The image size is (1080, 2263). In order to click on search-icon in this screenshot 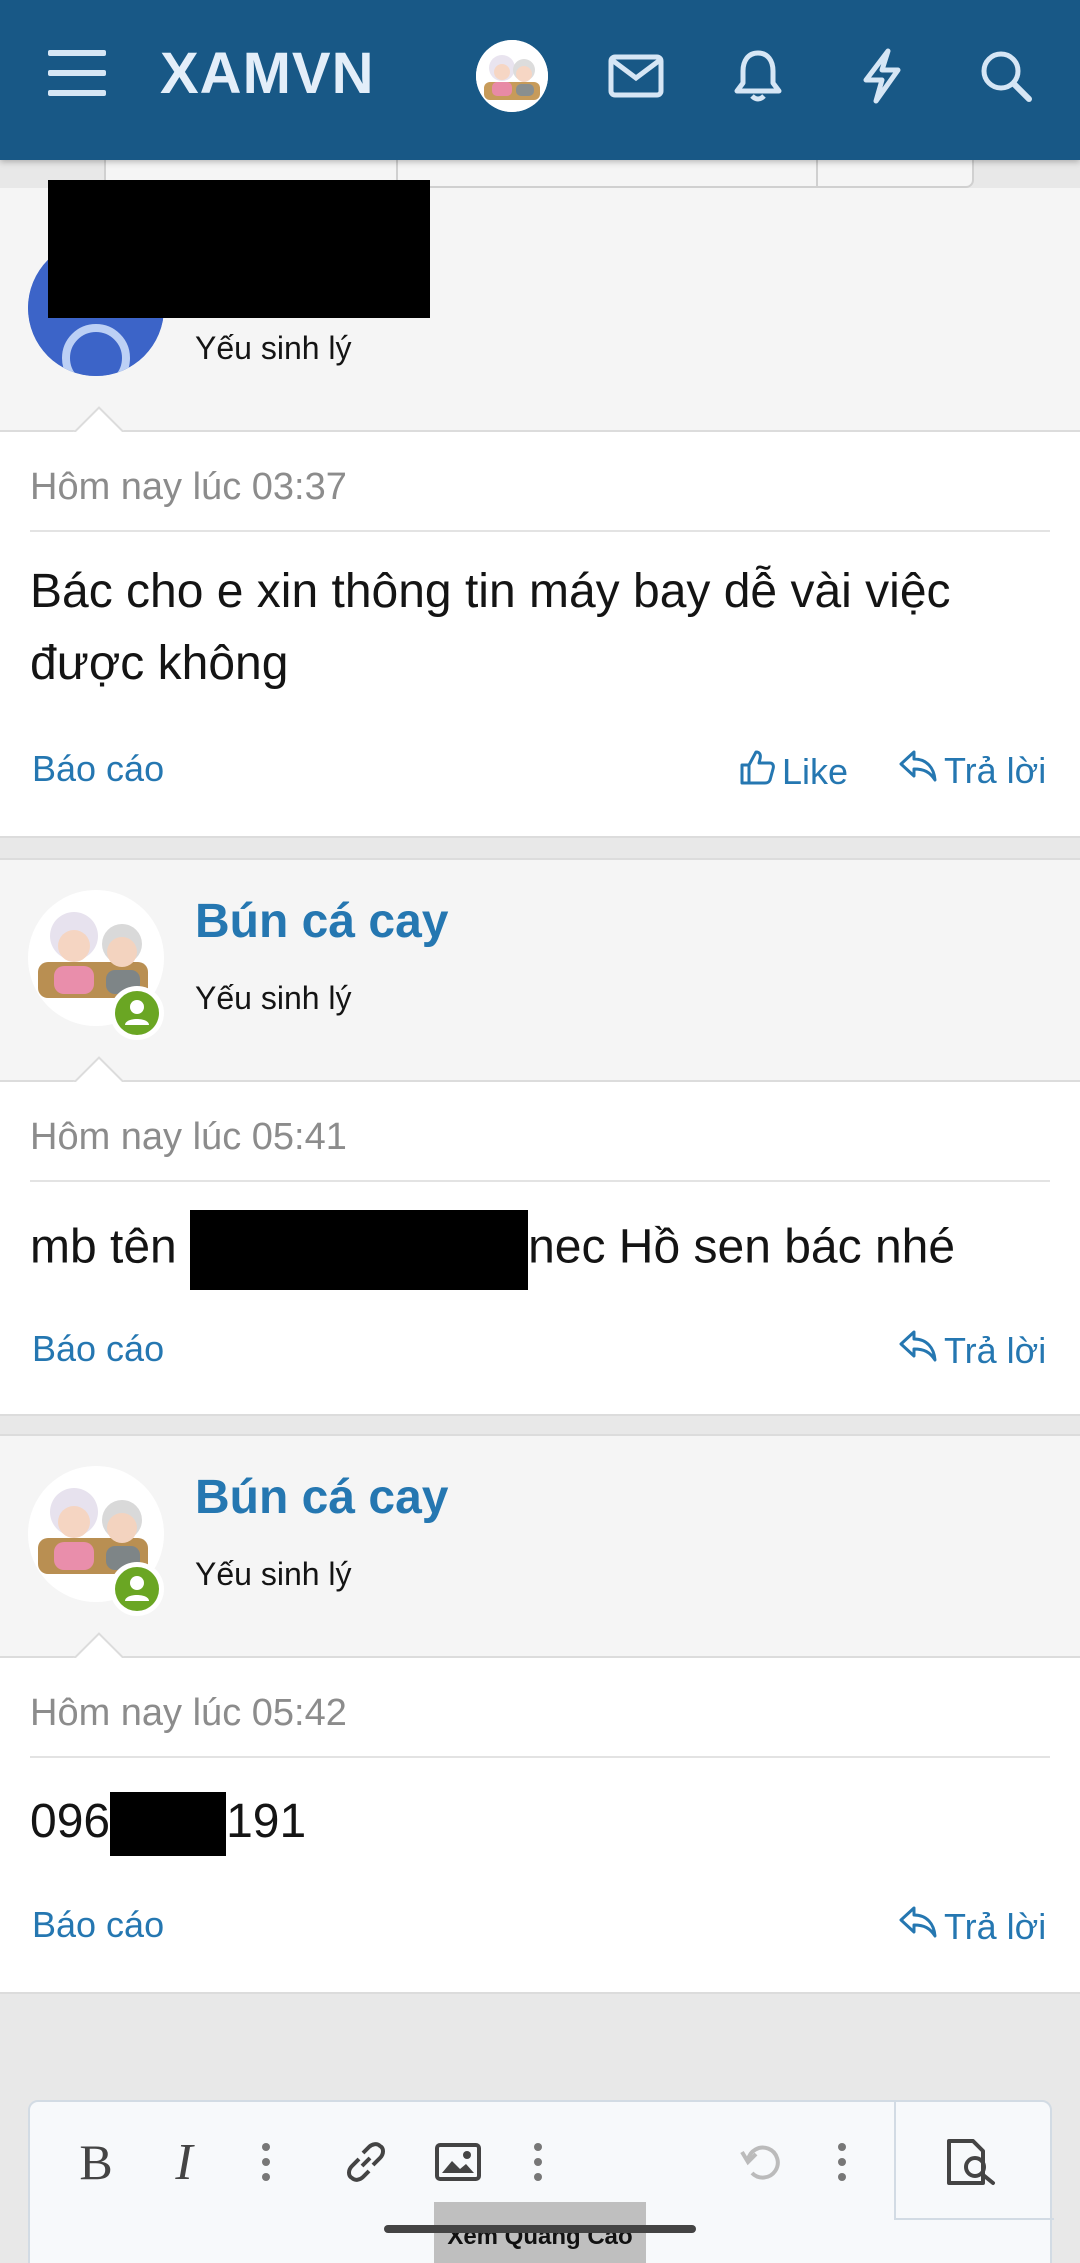, I will do `click(1006, 76)`.